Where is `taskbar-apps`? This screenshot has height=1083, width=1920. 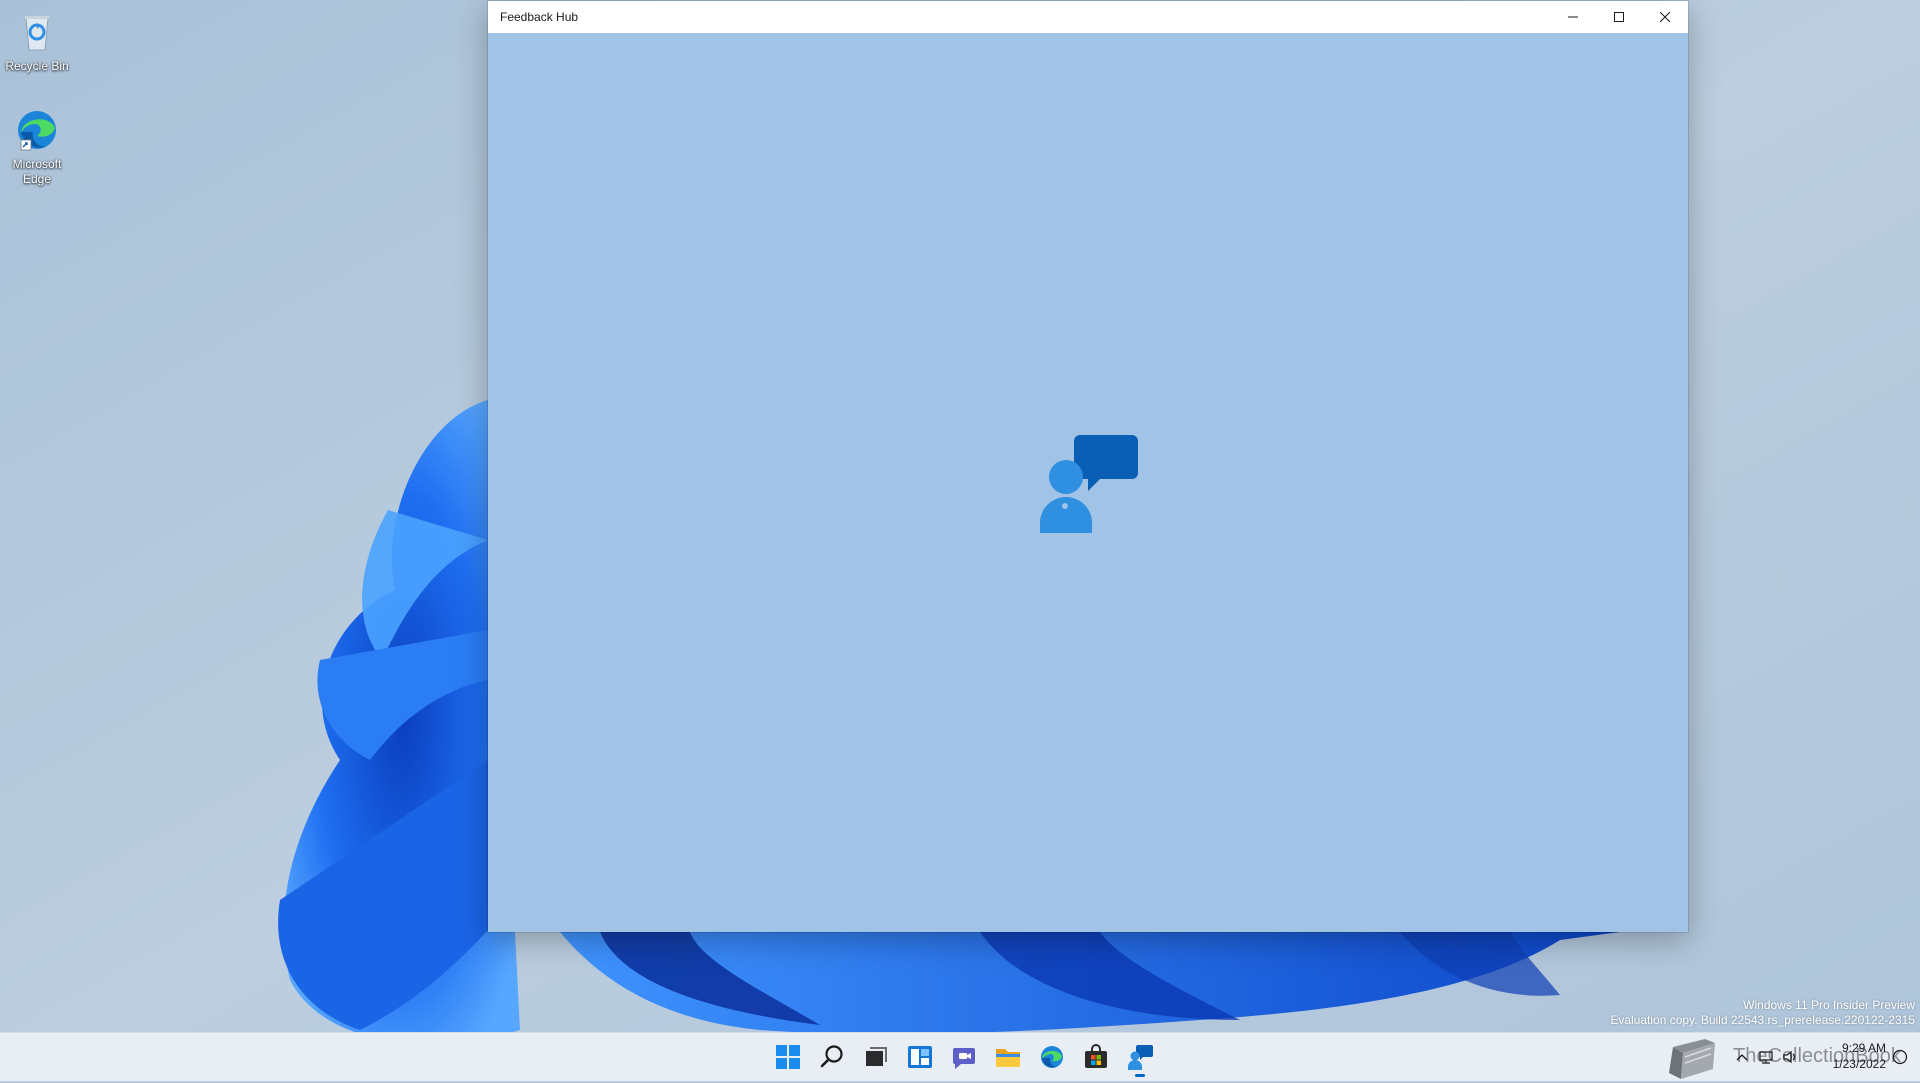 taskbar-apps is located at coordinates (964, 1057).